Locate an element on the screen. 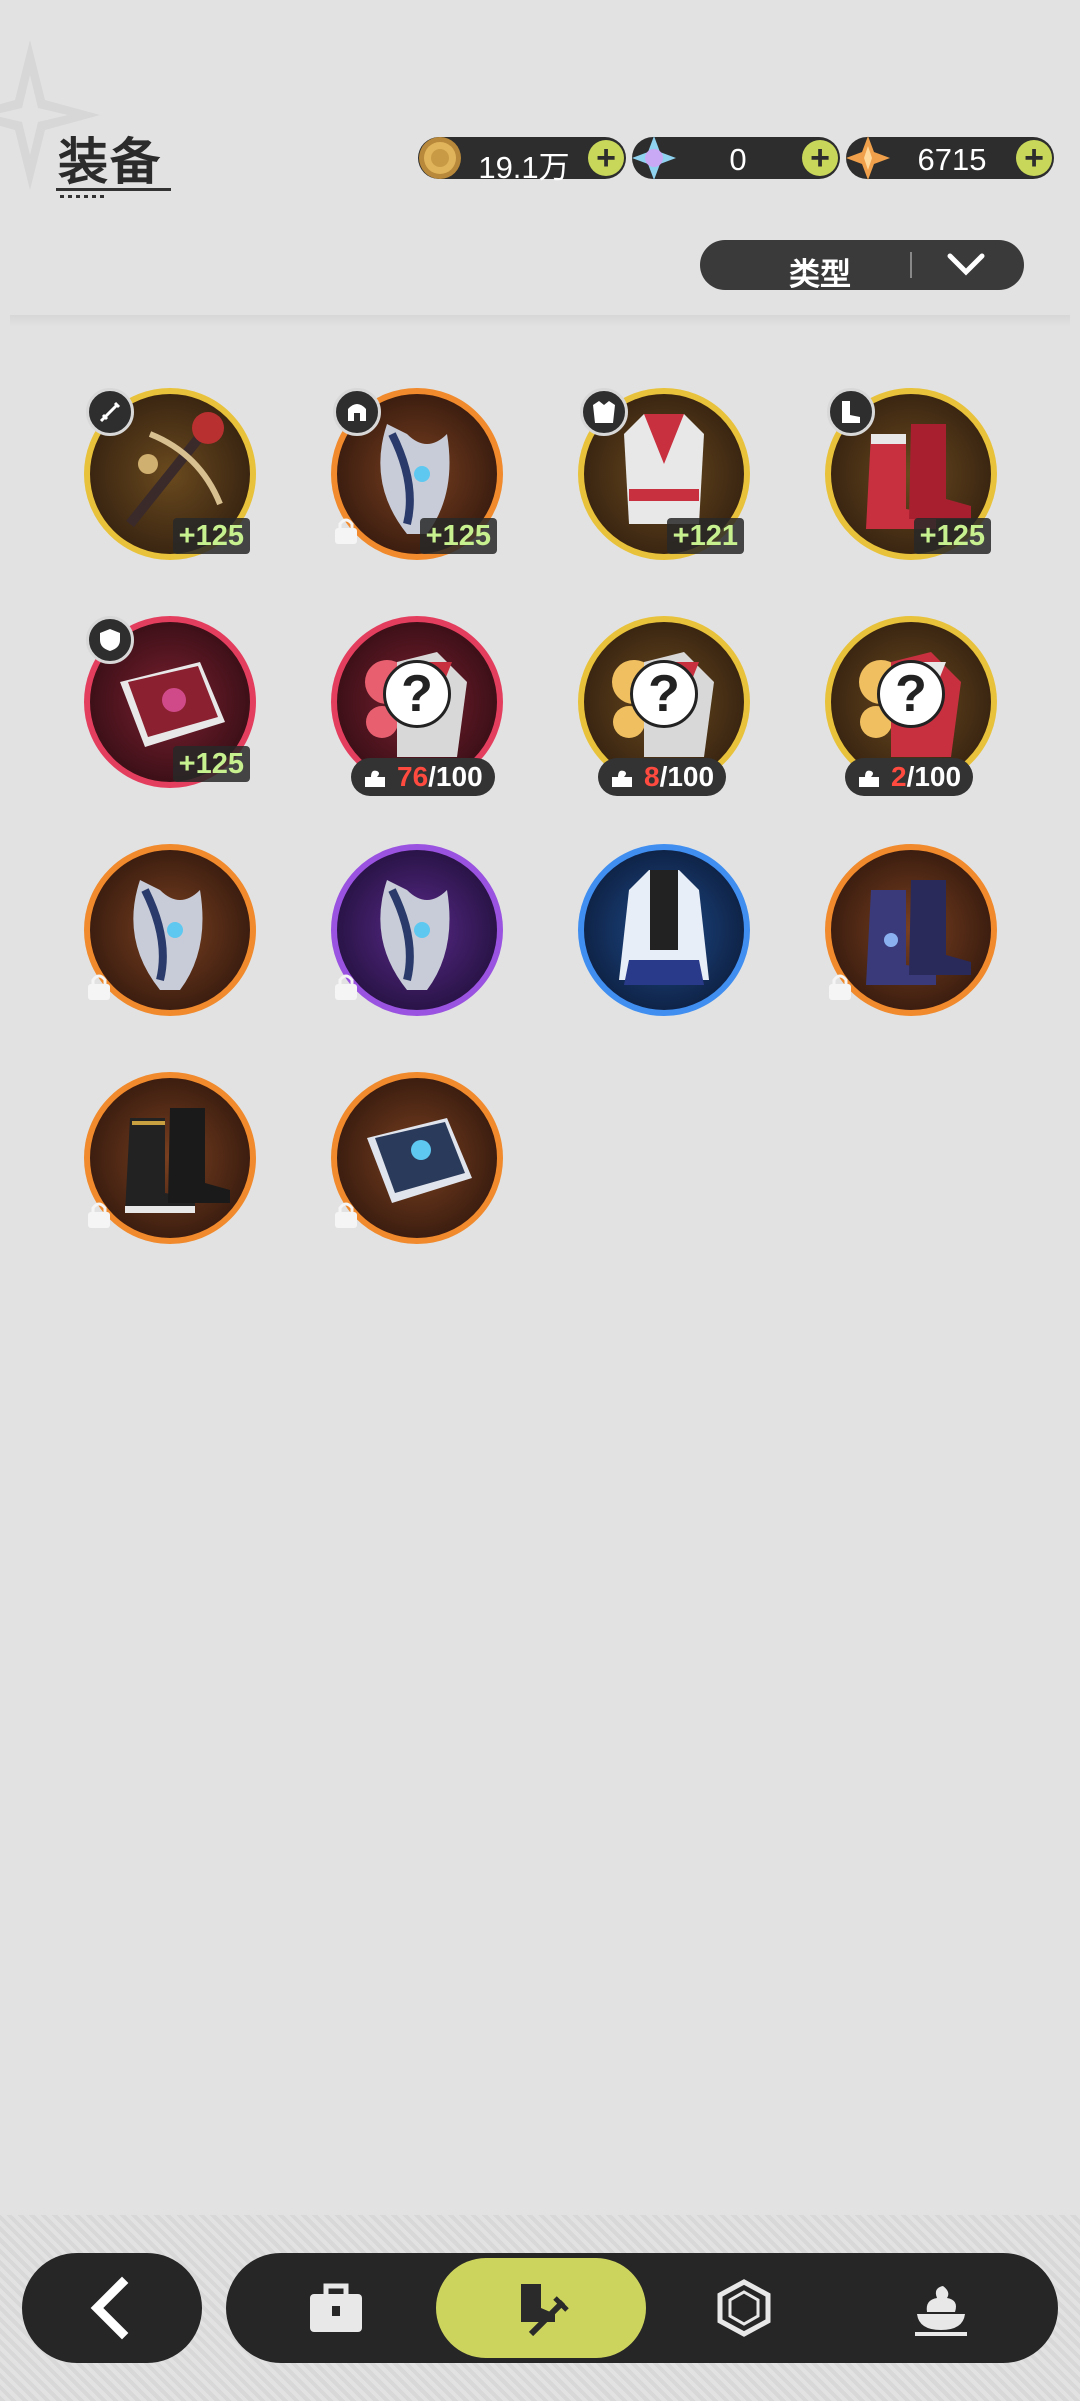 This screenshot has height=2401, width=1080. tome-icon is located at coordinates (419, 1160).